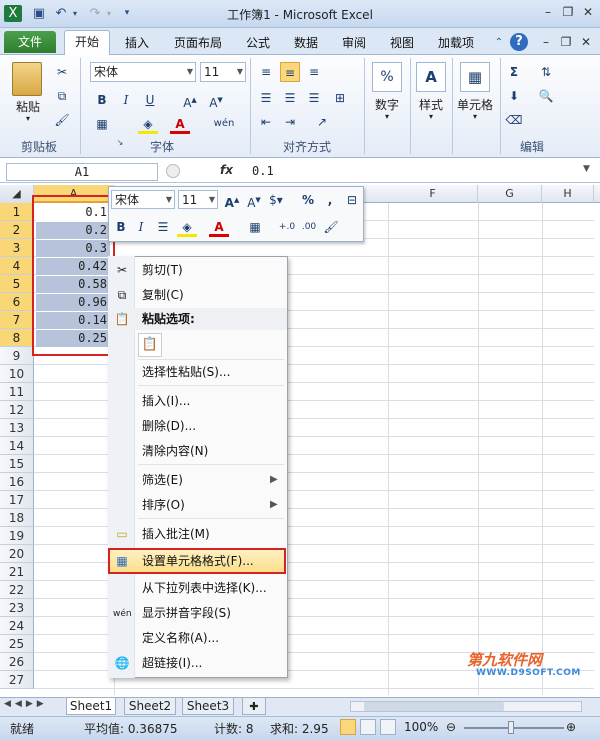  What do you see at coordinates (354, 43) in the screenshot?
I see `tab-review: 审阅` at bounding box center [354, 43].